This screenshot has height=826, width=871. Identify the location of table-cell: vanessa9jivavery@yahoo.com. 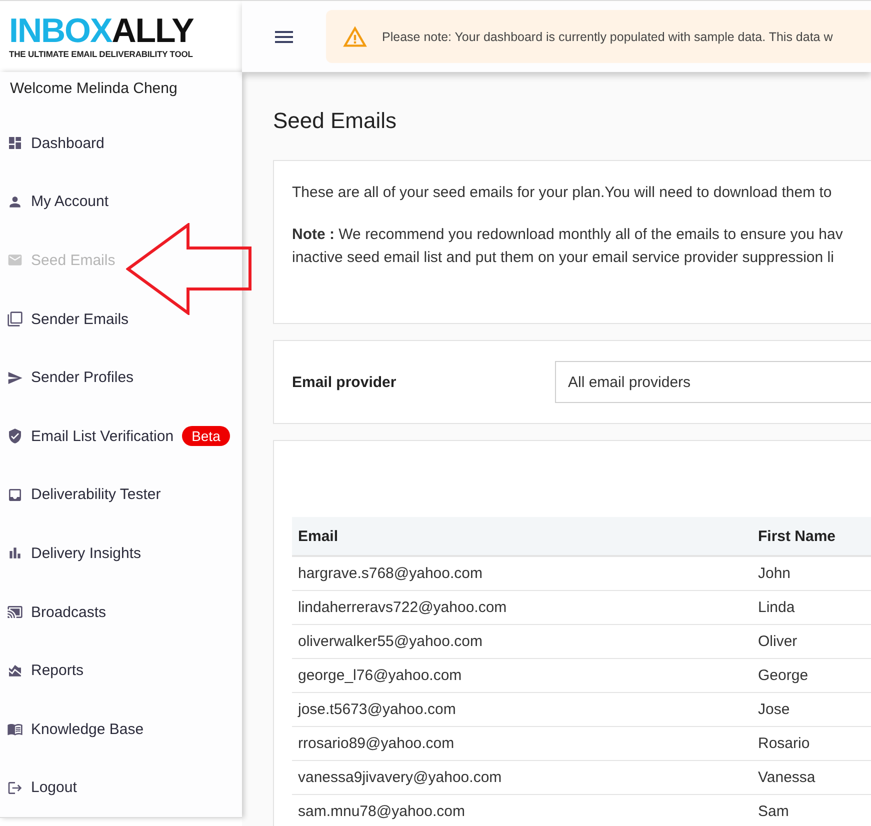
(522, 777).